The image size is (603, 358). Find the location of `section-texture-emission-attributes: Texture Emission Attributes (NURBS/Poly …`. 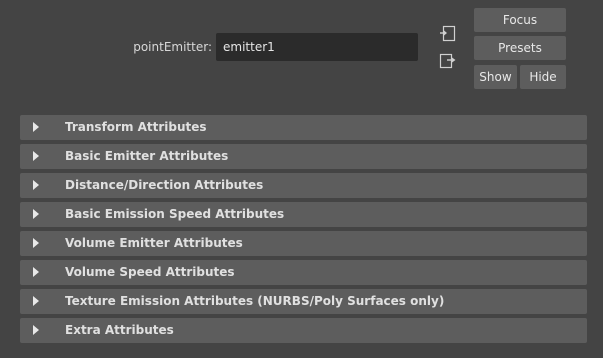

section-texture-emission-attributes: Texture Emission Attributes (NURBS/Poly … is located at coordinates (303, 301).